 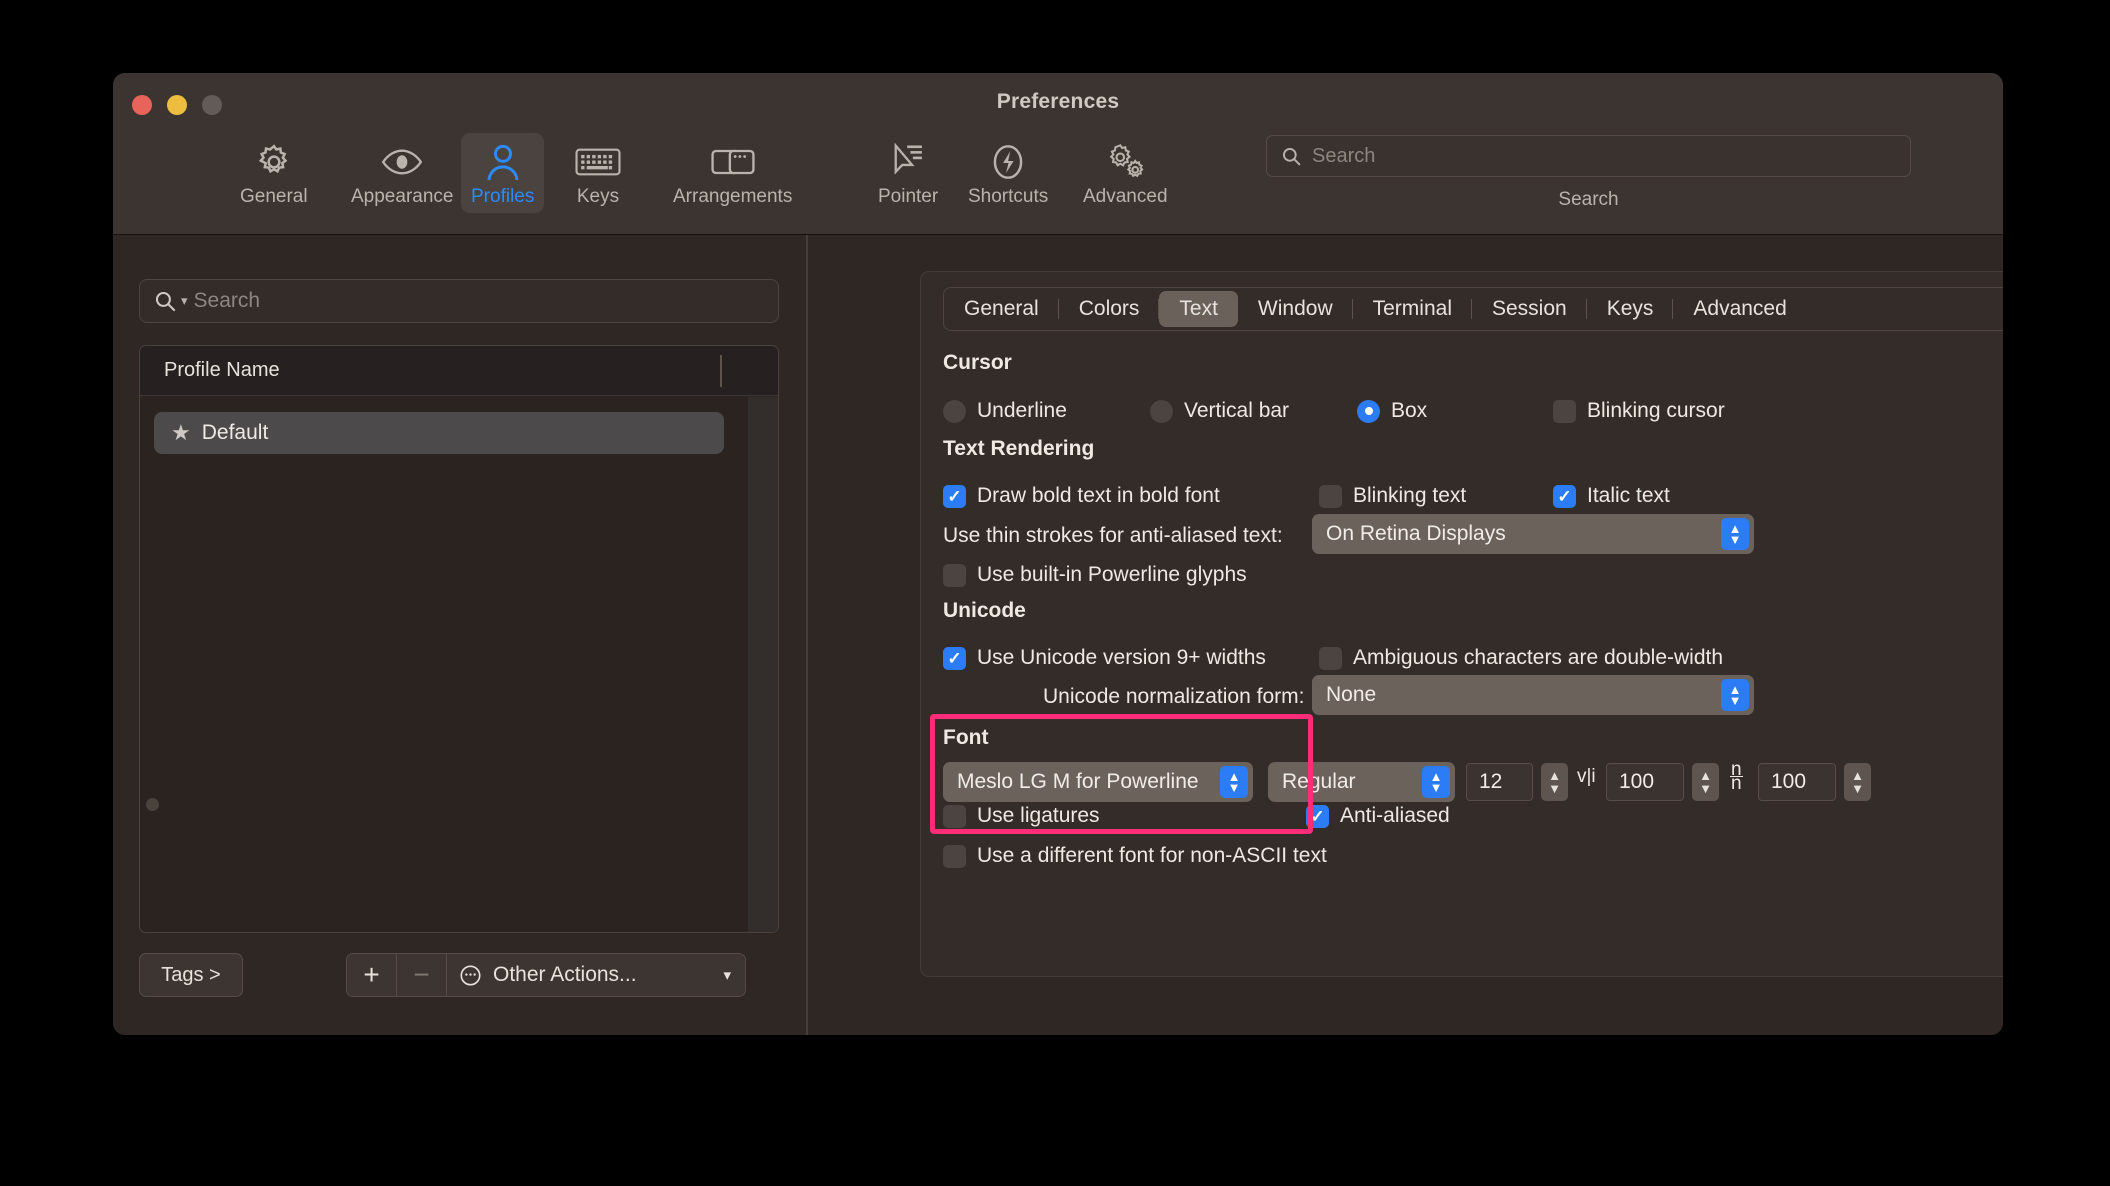 I want to click on toolbar-item-arrangements: Arrangements, so click(x=732, y=173).